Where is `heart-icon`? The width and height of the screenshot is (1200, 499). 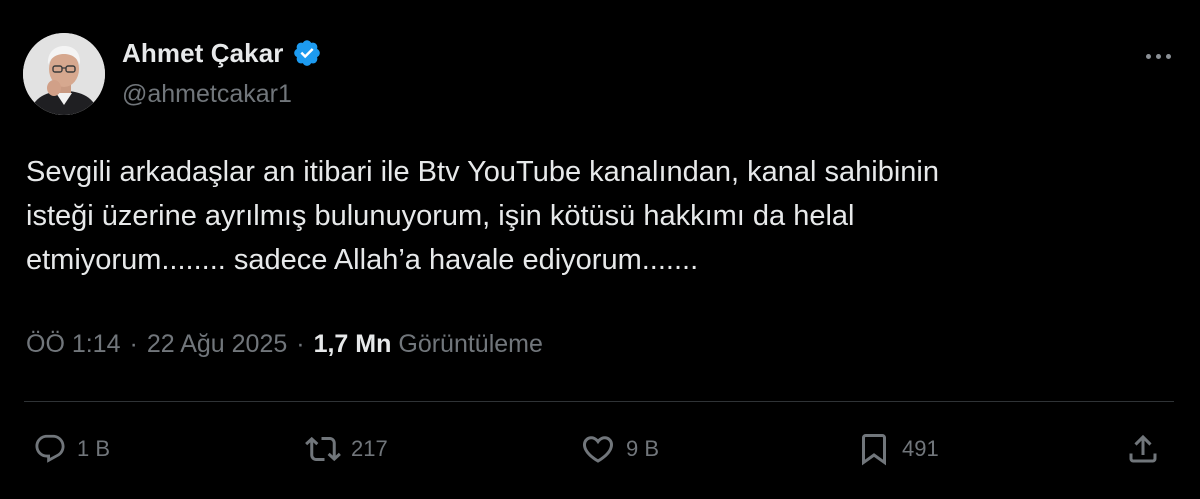 heart-icon is located at coordinates (598, 449).